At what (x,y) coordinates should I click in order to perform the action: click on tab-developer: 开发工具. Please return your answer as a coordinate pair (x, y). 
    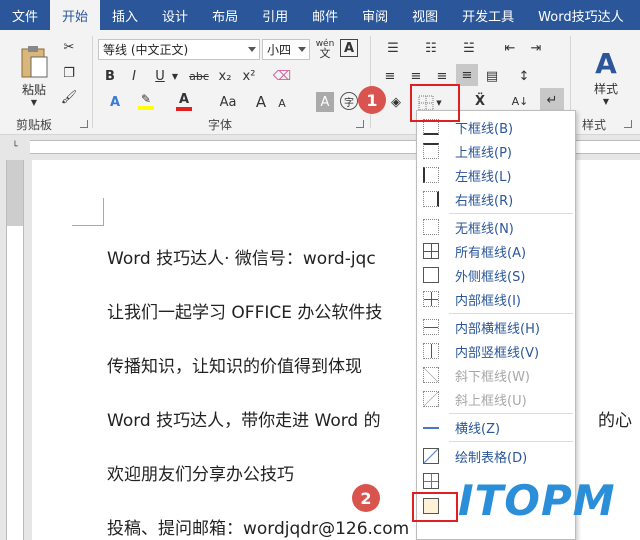
    Looking at the image, I should click on (488, 15).